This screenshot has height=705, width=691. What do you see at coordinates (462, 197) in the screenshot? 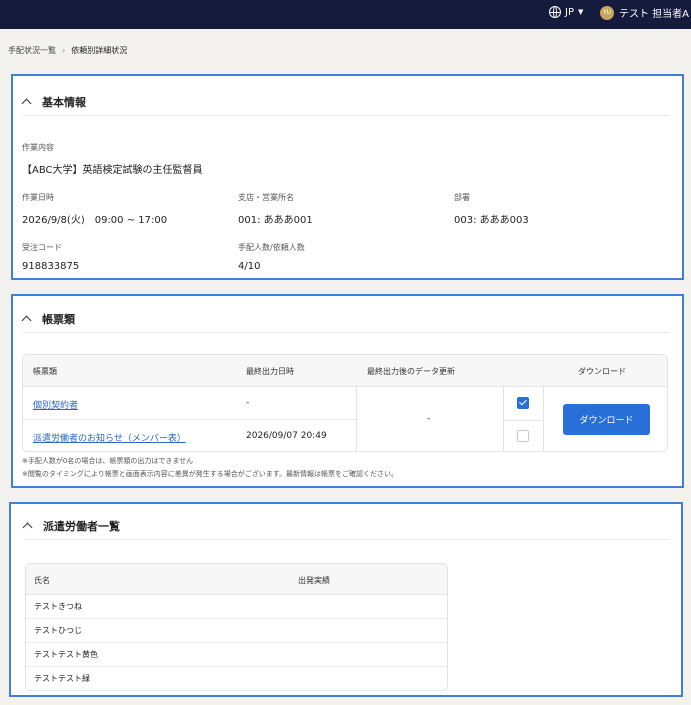
I see `field-label: 部署` at bounding box center [462, 197].